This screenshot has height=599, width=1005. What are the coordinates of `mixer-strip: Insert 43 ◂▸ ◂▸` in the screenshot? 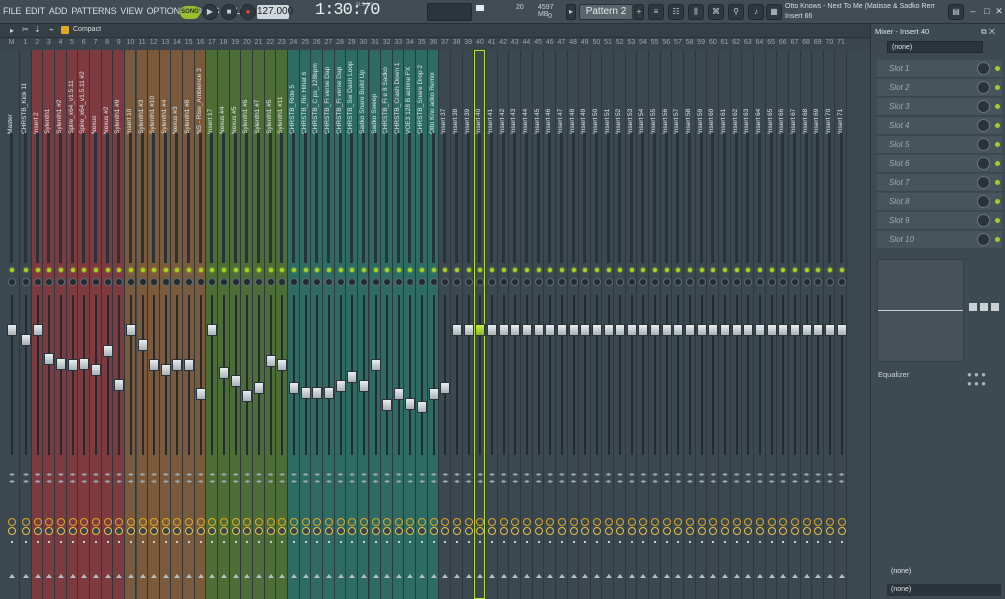 It's located at (515, 324).